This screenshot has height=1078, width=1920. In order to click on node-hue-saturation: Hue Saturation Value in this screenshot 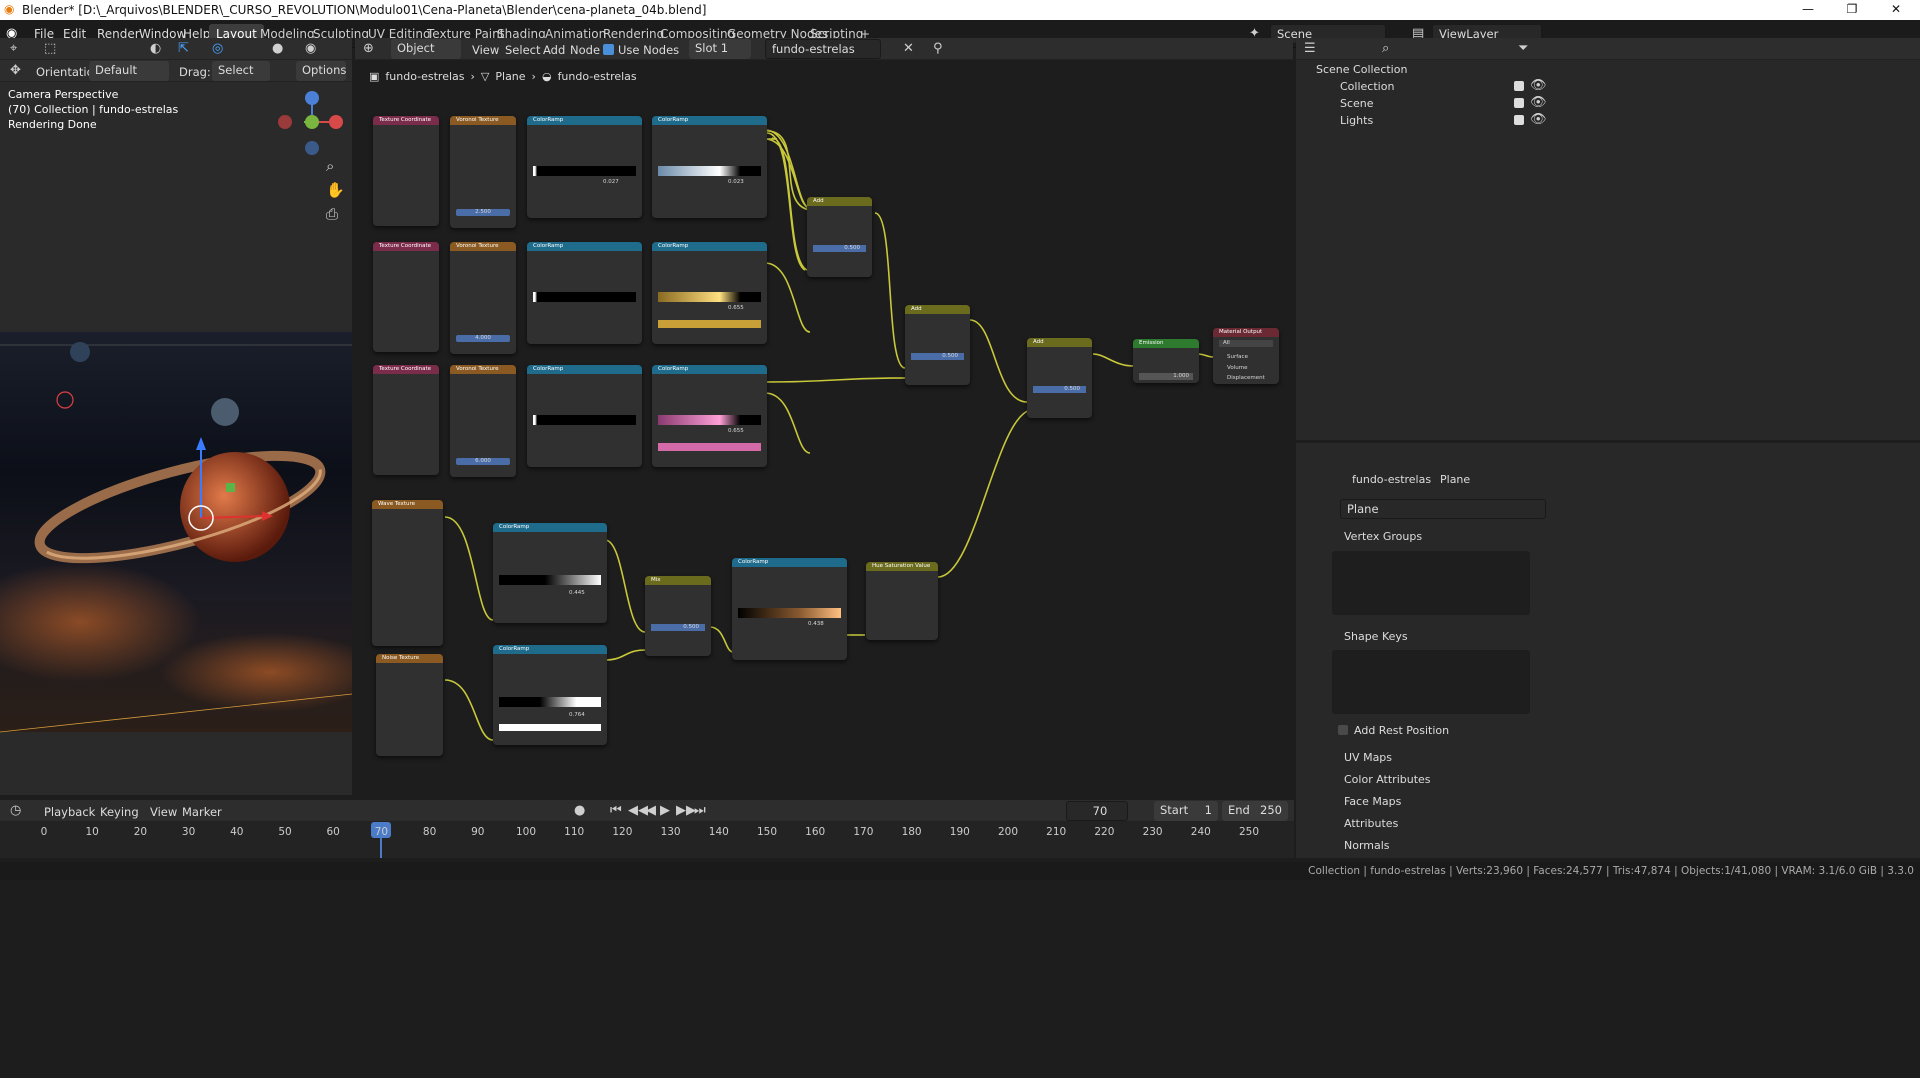, I will do `click(902, 601)`.